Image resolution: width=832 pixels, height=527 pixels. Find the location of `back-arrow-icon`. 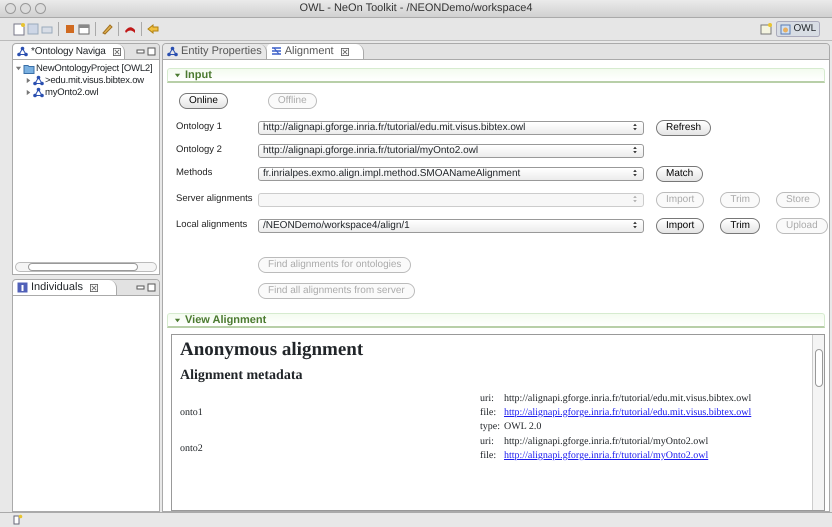

back-arrow-icon is located at coordinates (153, 29).